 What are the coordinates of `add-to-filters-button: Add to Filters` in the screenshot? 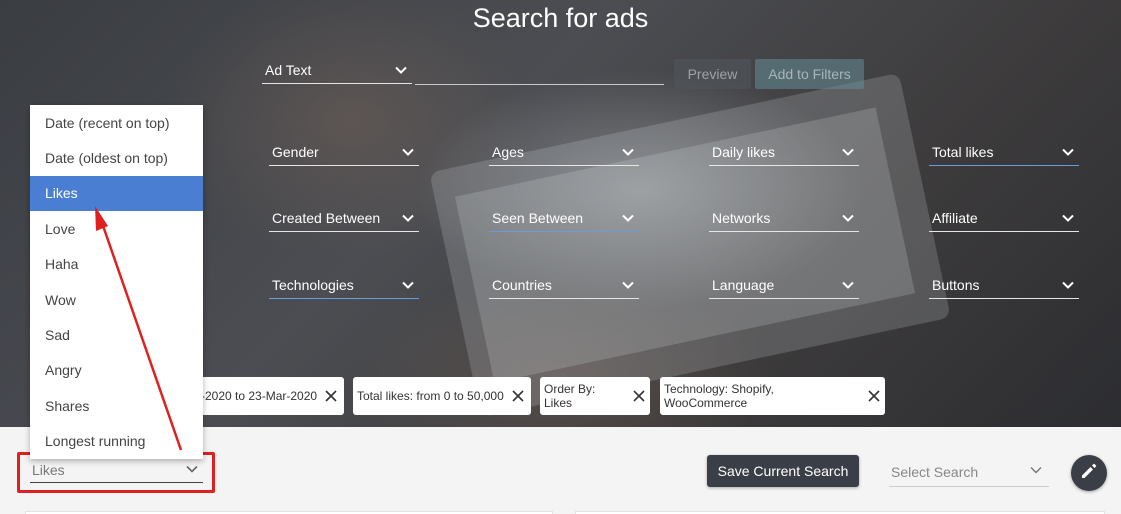 It's located at (809, 74).